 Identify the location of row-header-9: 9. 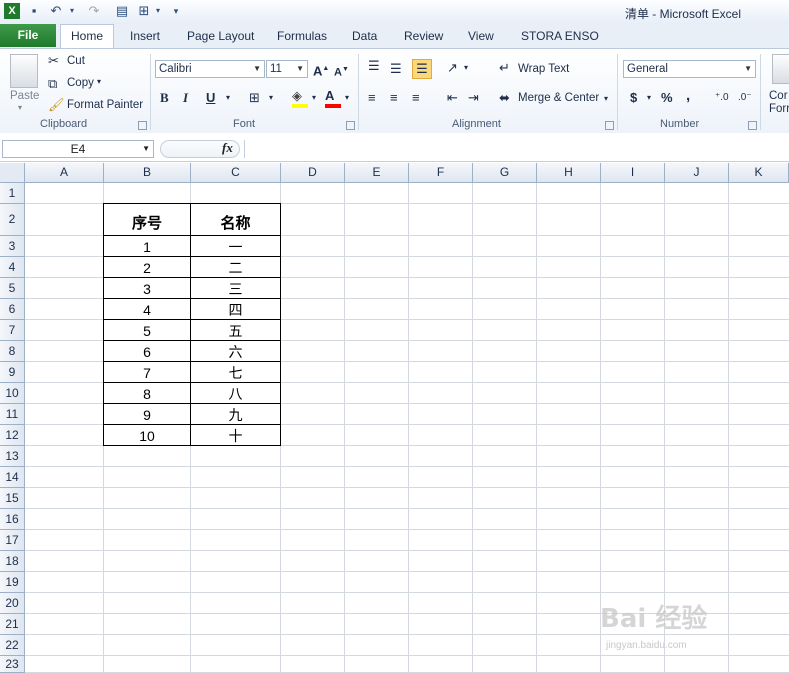
(12, 372).